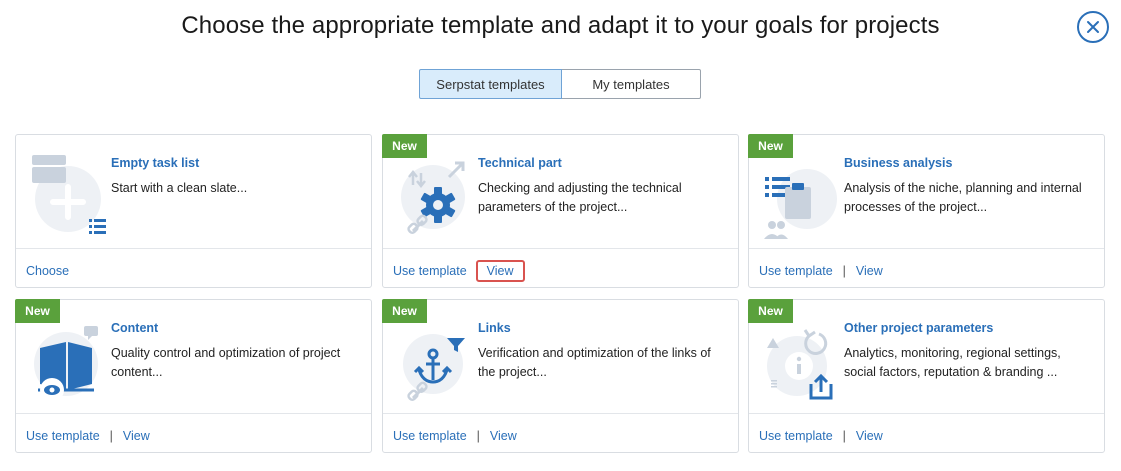 This screenshot has height=471, width=1121. I want to click on card-actions: Choose, so click(47, 271).